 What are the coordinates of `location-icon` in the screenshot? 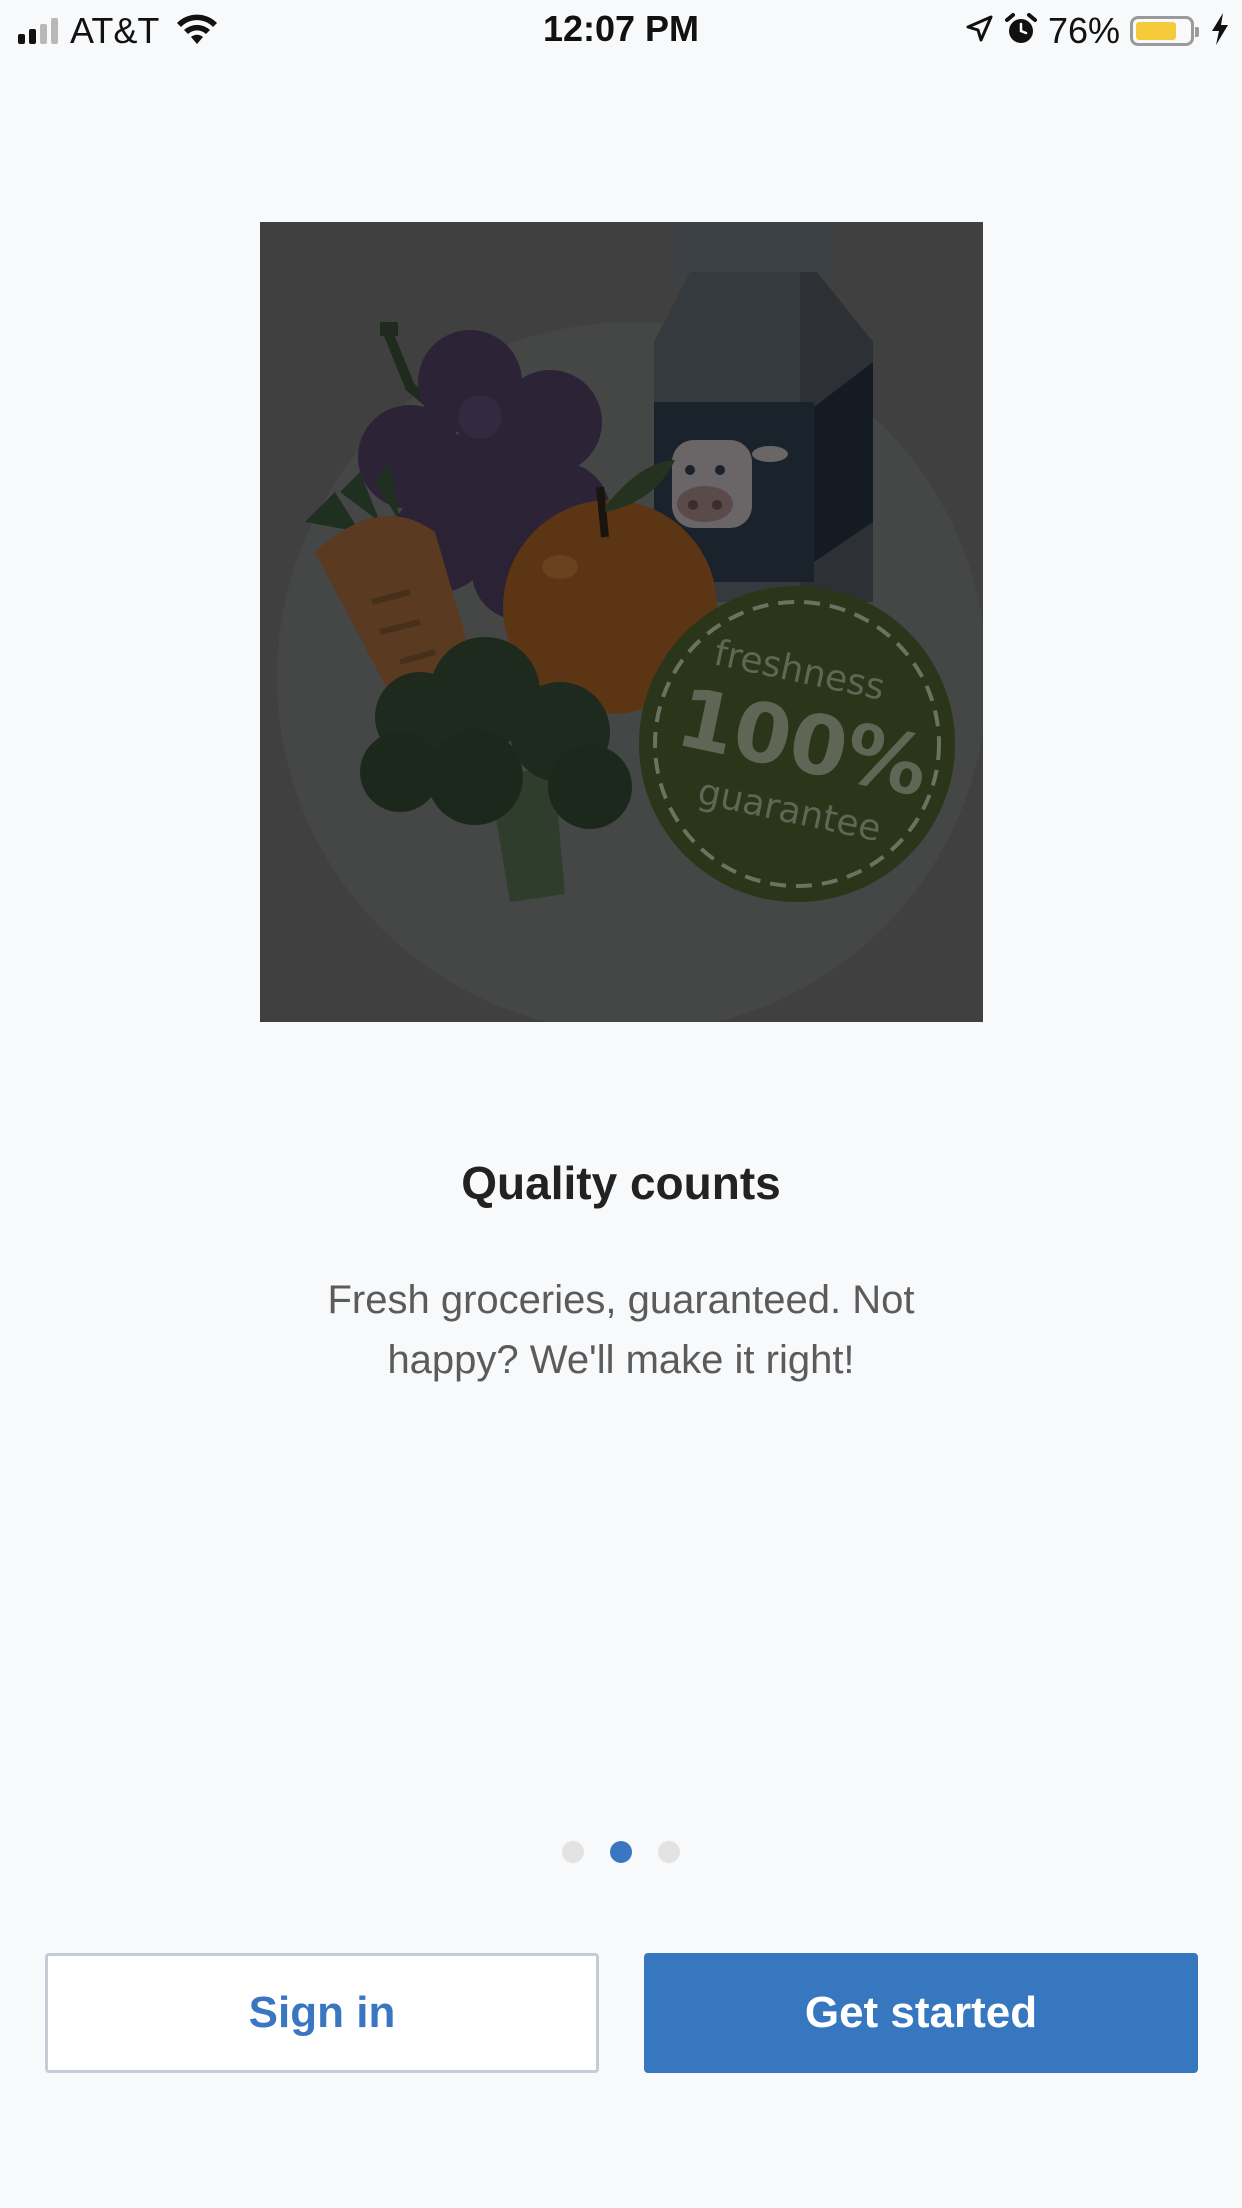 It's located at (979, 31).